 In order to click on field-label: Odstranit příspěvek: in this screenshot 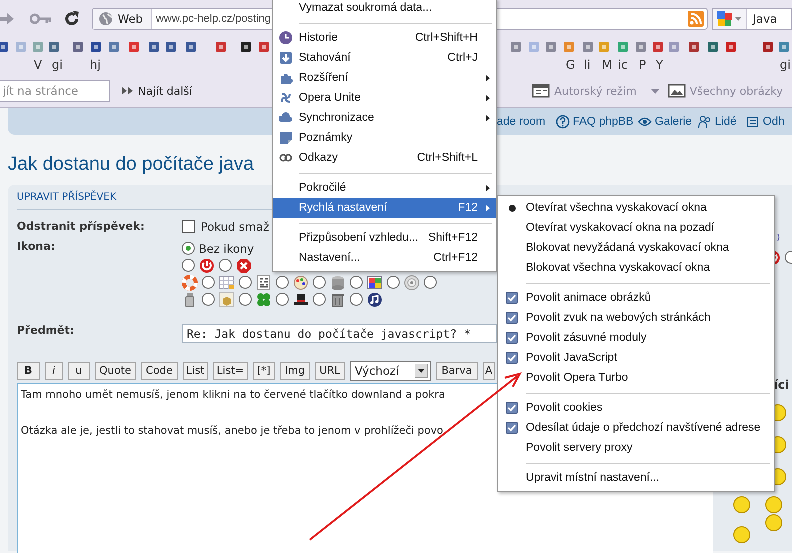, I will do `click(81, 226)`.